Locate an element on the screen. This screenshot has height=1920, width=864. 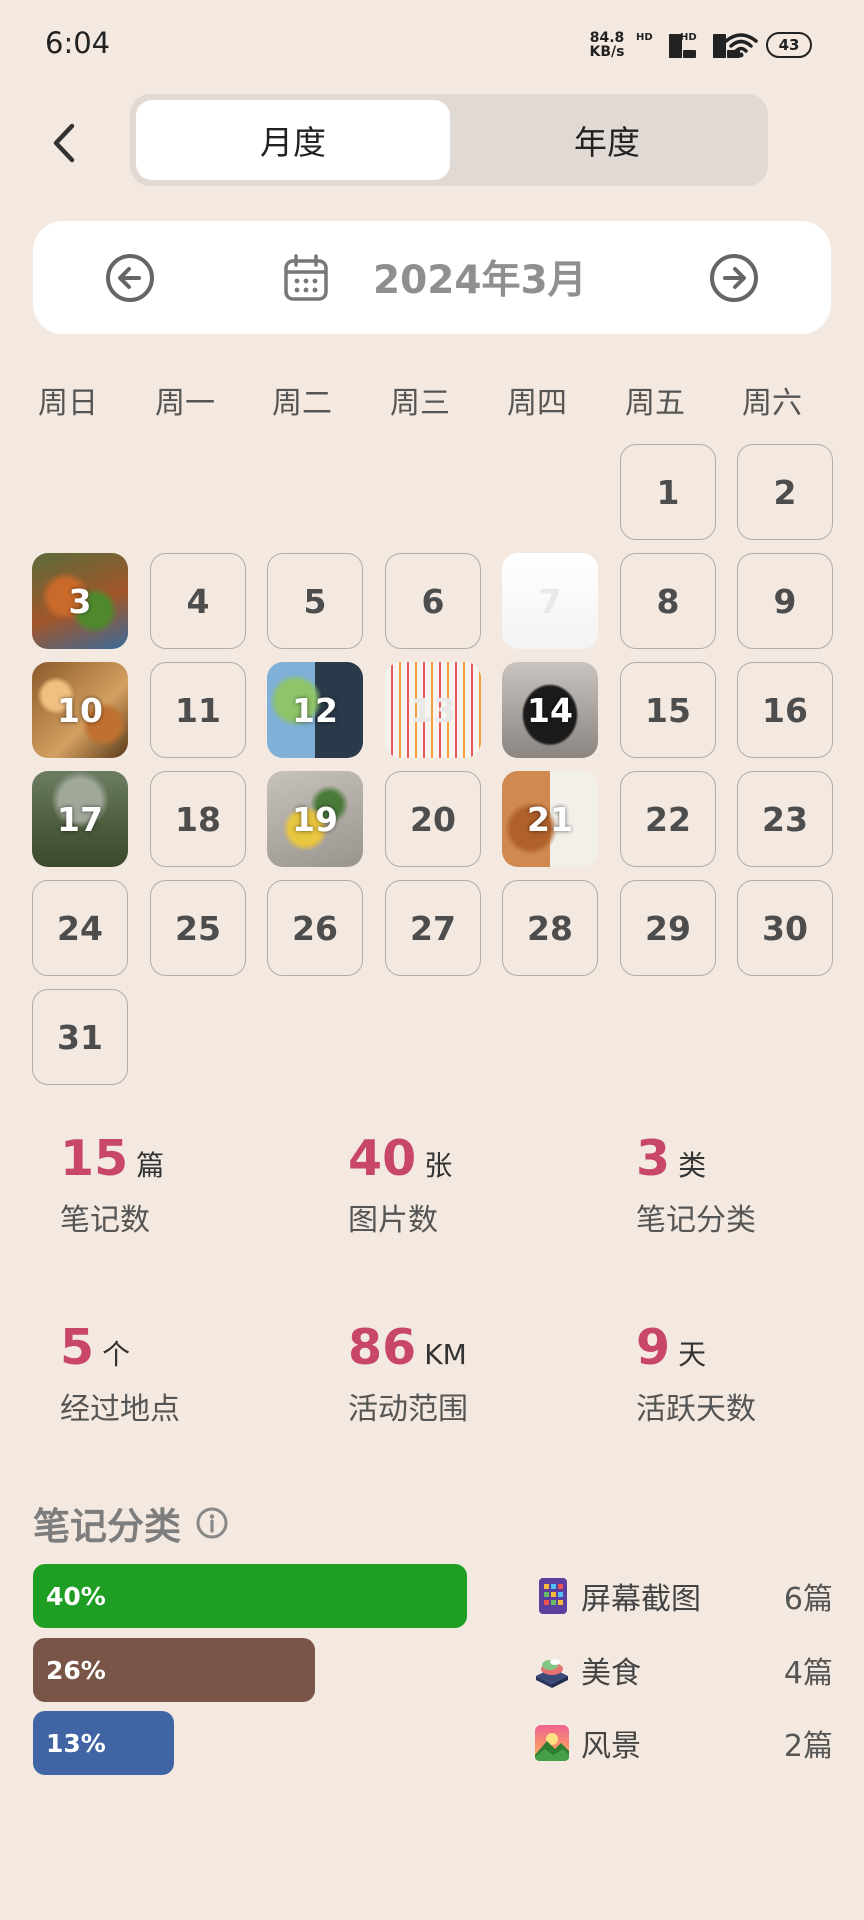
stat-places: 5个 经过地点 is located at coordinates (185, 1373).